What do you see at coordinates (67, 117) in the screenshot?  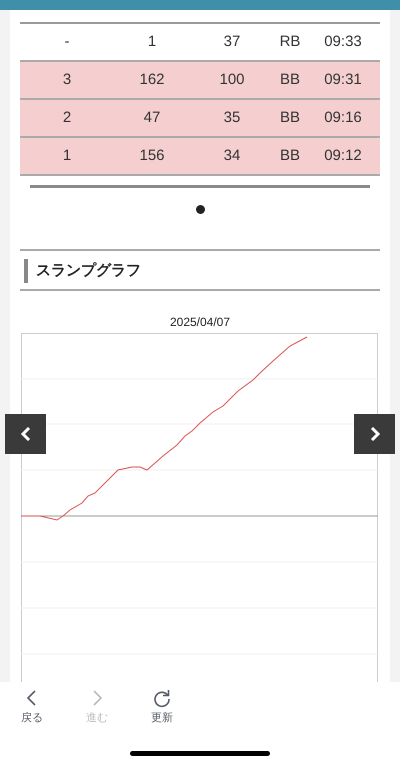 I see `table-cell: 2` at bounding box center [67, 117].